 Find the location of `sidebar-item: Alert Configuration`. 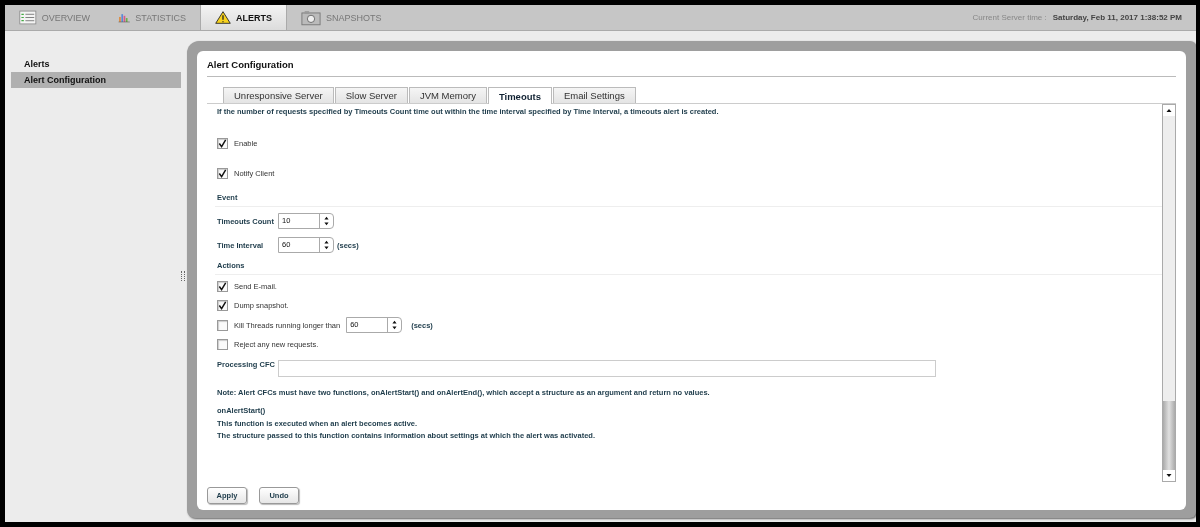

sidebar-item: Alert Configuration is located at coordinates (96, 80).